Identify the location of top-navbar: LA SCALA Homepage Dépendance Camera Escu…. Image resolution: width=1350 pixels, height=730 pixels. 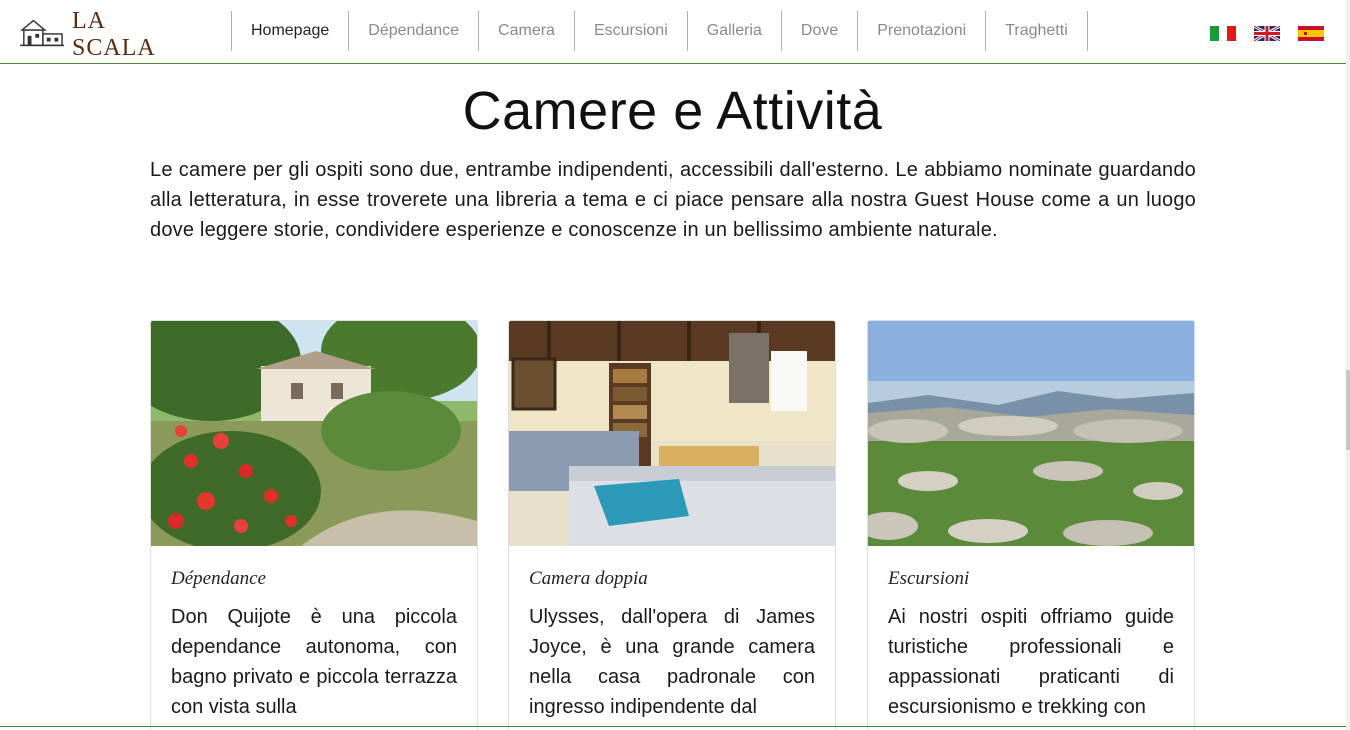
(675, 32).